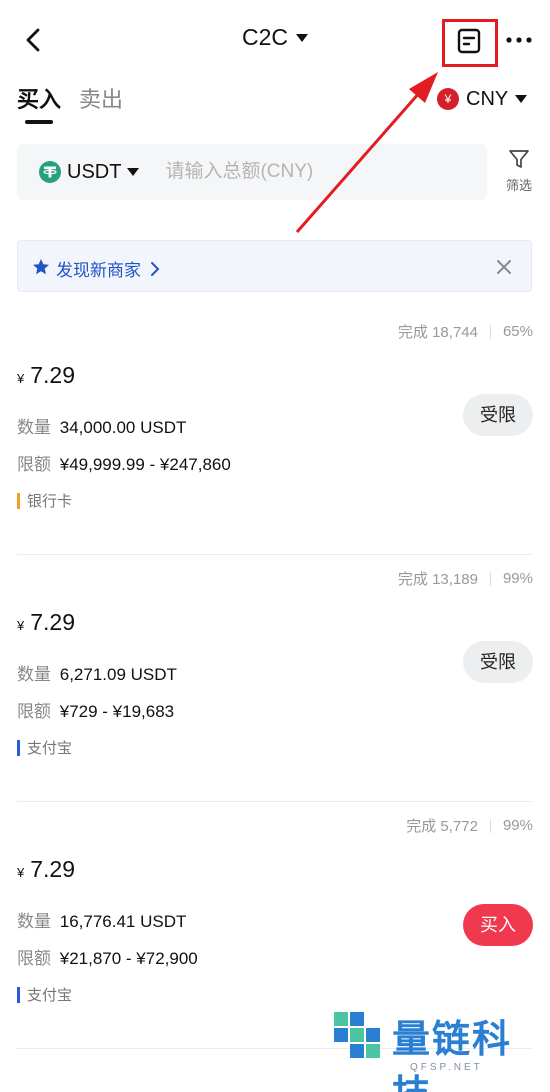 Image resolution: width=550 pixels, height=1092 pixels. Describe the element at coordinates (39, 104) in the screenshot. I see `tab-buy: 买入` at that location.